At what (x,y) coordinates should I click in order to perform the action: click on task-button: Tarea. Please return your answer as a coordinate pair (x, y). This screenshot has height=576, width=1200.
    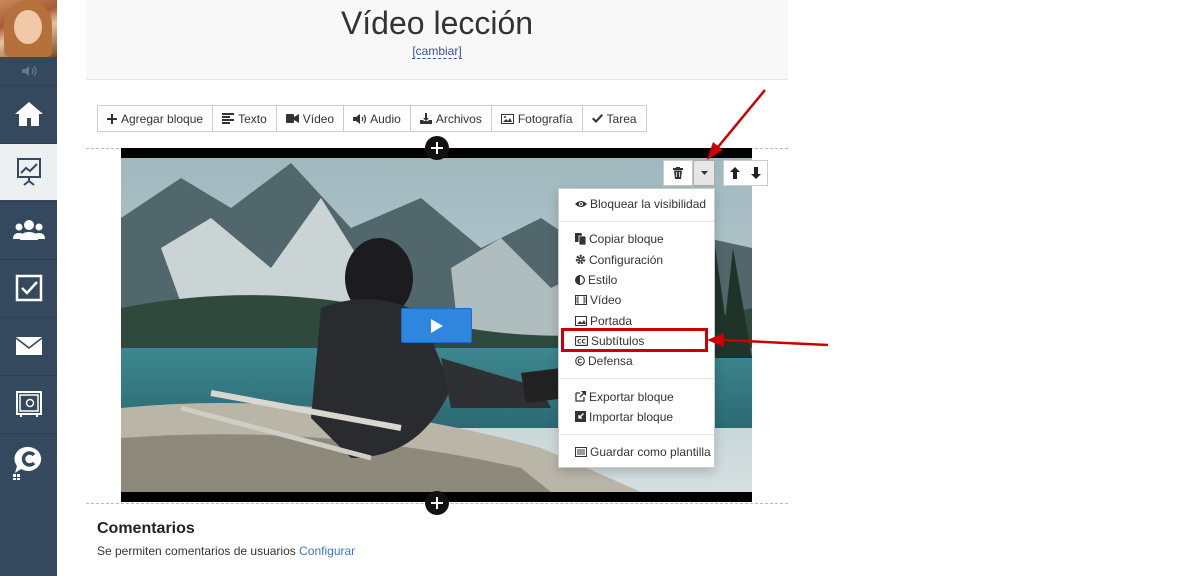
    Looking at the image, I should click on (614, 118).